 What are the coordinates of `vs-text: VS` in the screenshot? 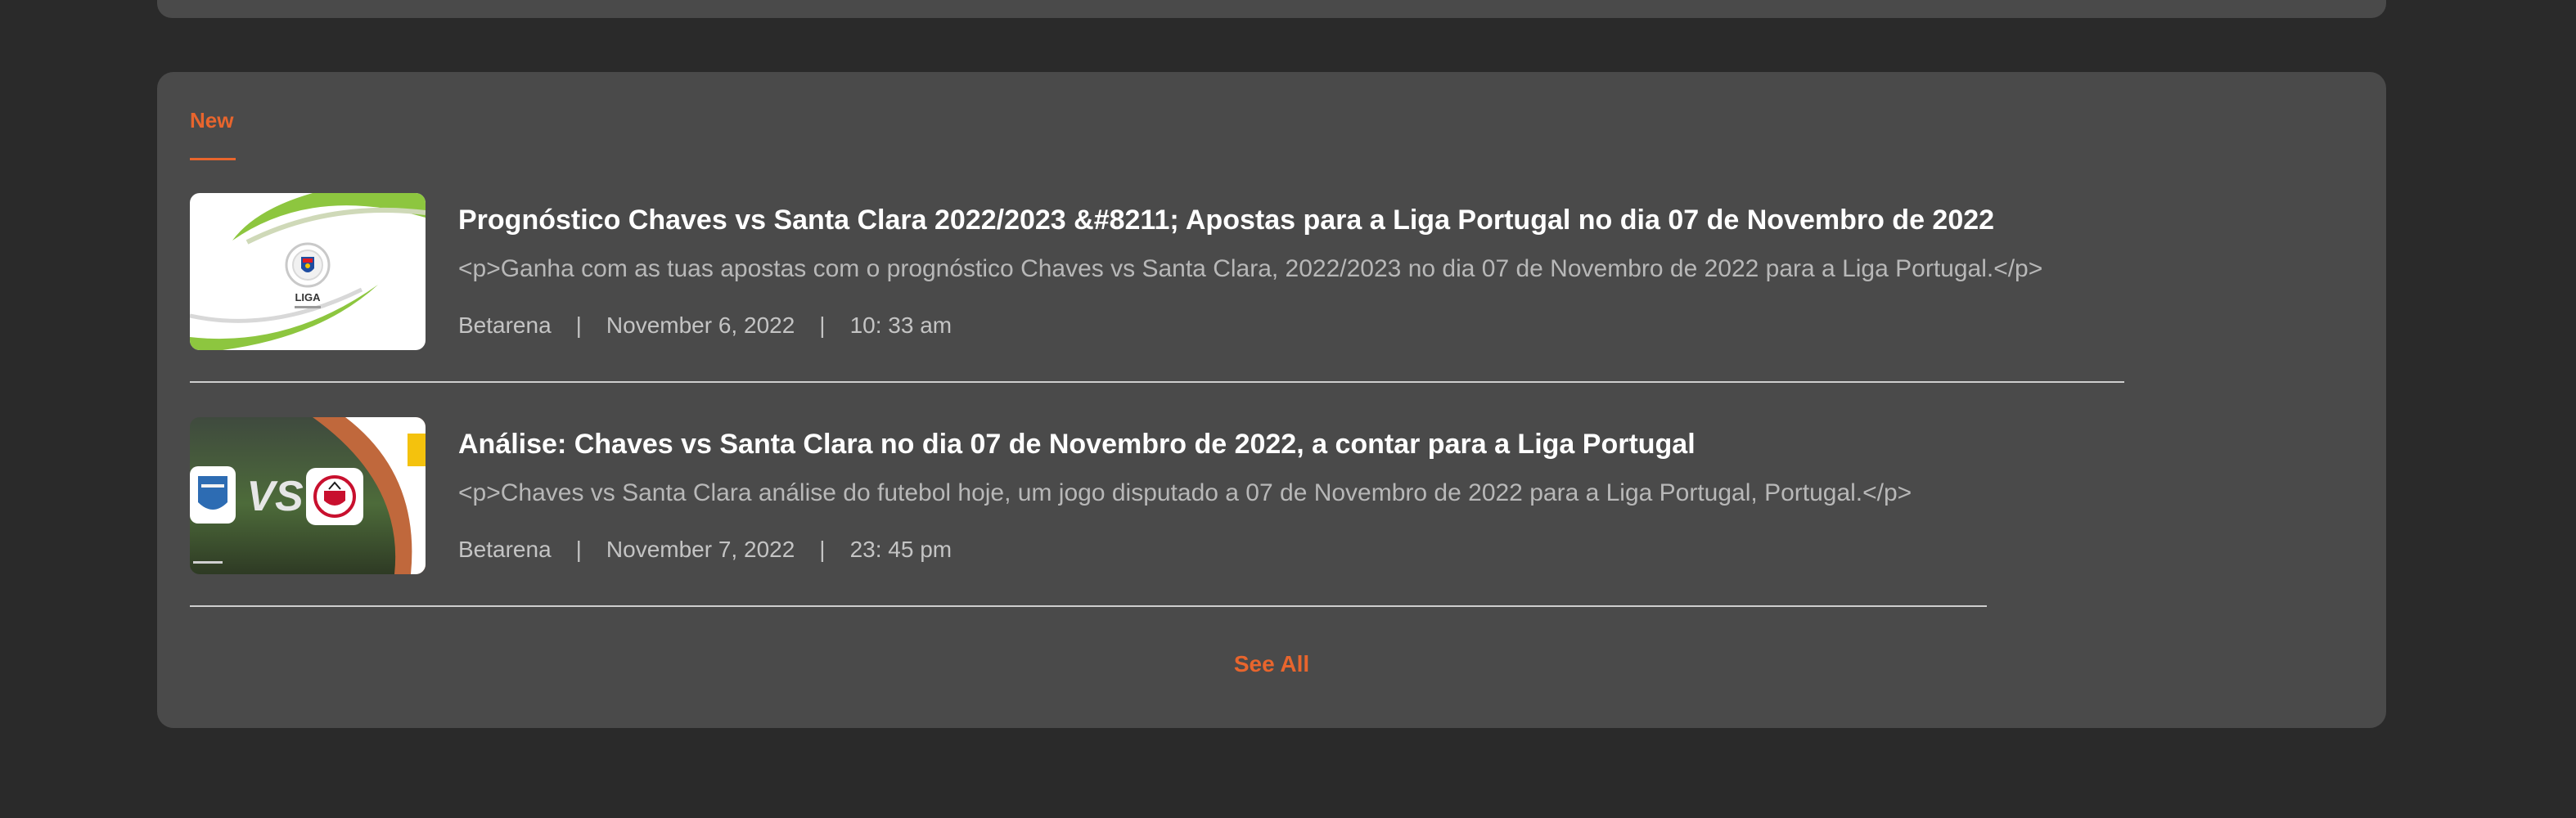 It's located at (275, 497).